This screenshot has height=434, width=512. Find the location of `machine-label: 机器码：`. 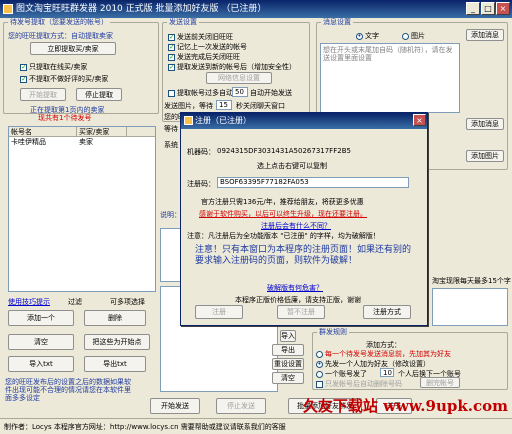

machine-label: 机器码： is located at coordinates (201, 152).